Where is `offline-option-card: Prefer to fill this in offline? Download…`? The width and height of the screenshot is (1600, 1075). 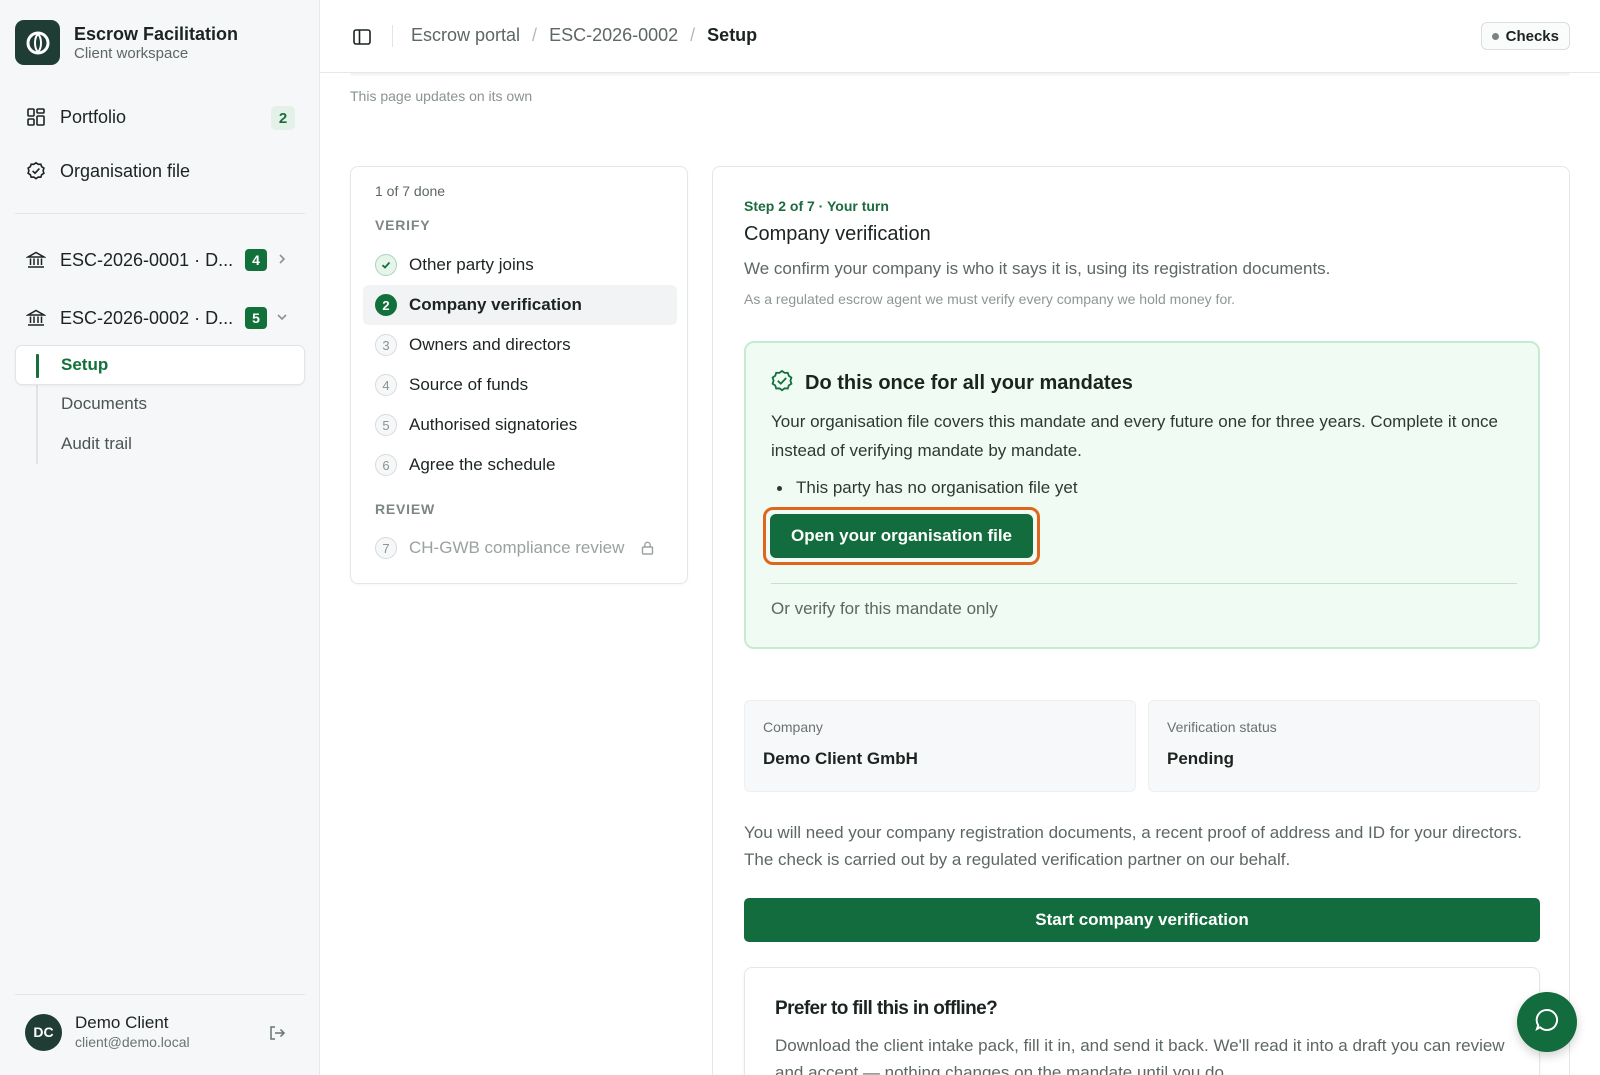 offline-option-card: Prefer to fill this in offline? Download… is located at coordinates (1142, 1021).